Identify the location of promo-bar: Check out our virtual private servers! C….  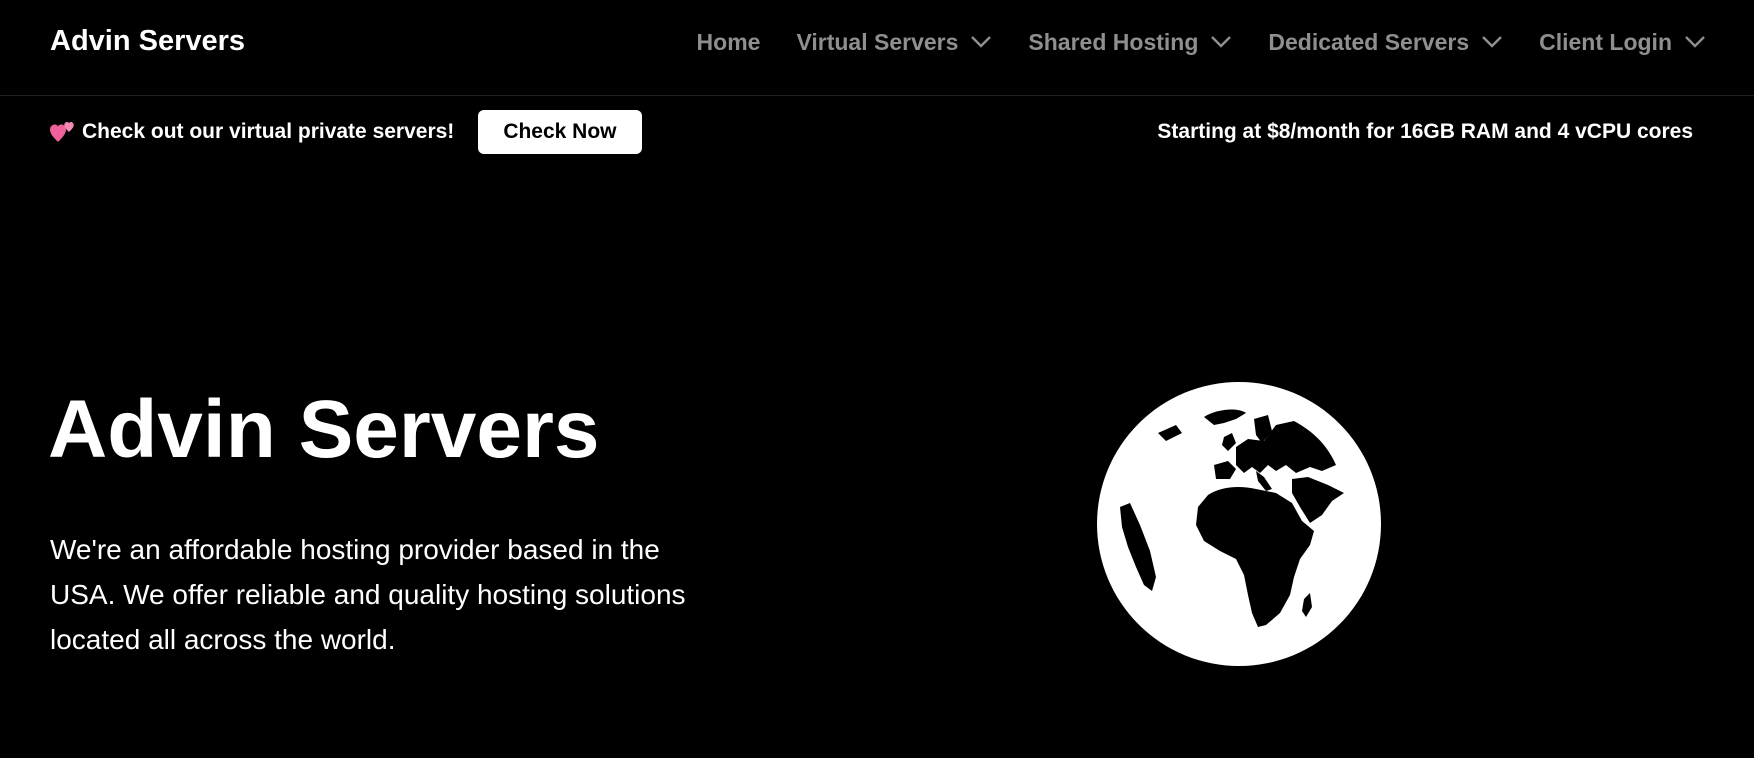
(877, 132).